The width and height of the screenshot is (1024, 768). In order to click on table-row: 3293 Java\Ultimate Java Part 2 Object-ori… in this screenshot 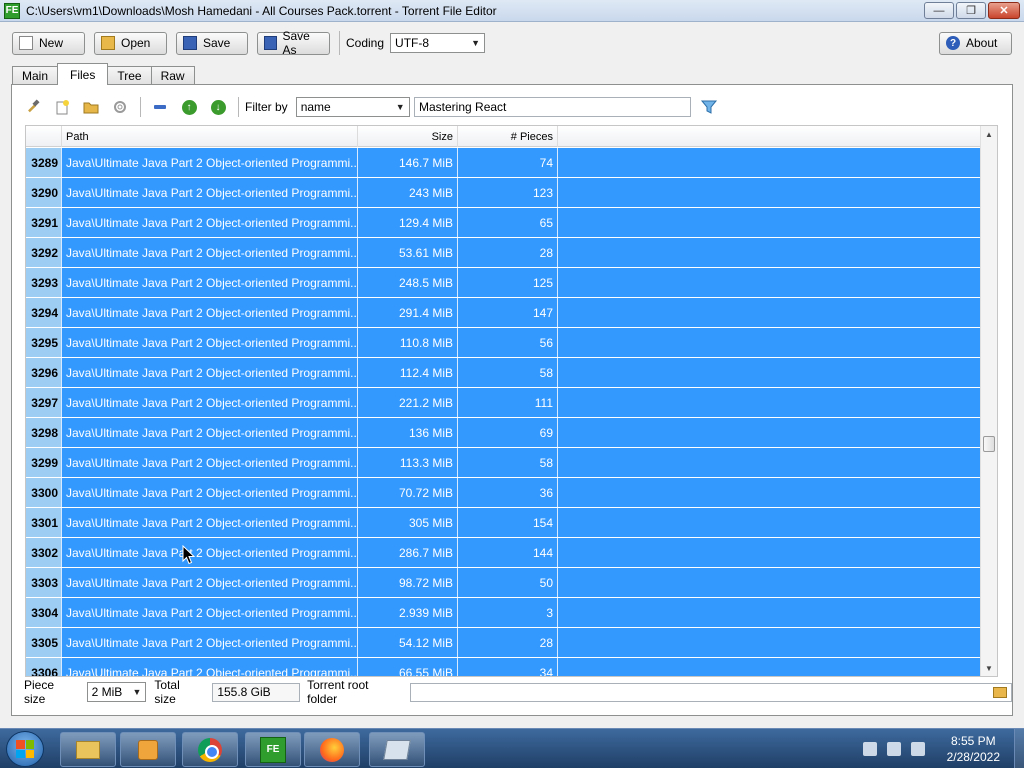, I will do `click(503, 283)`.